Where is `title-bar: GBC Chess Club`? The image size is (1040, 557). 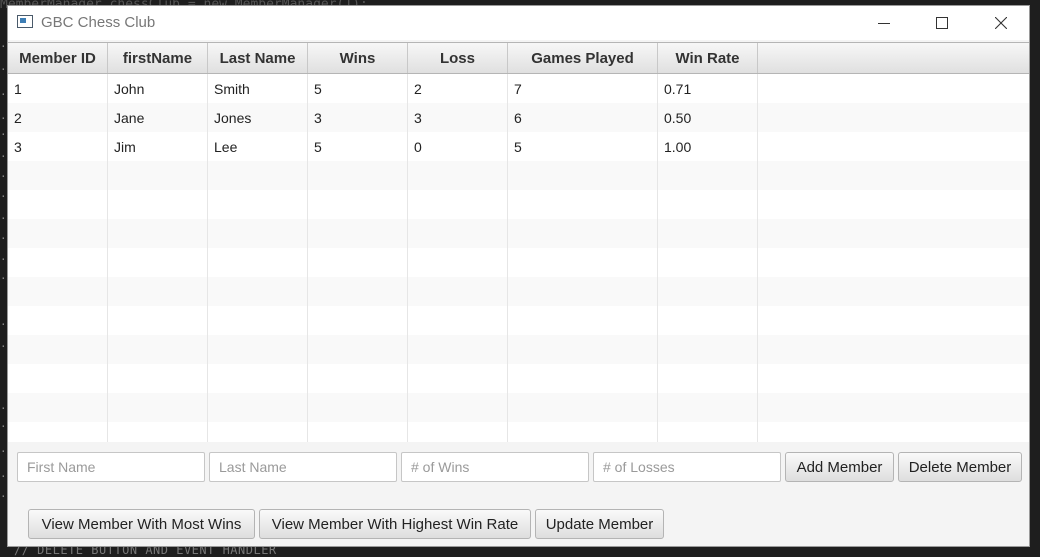
title-bar: GBC Chess Club is located at coordinates (518, 23).